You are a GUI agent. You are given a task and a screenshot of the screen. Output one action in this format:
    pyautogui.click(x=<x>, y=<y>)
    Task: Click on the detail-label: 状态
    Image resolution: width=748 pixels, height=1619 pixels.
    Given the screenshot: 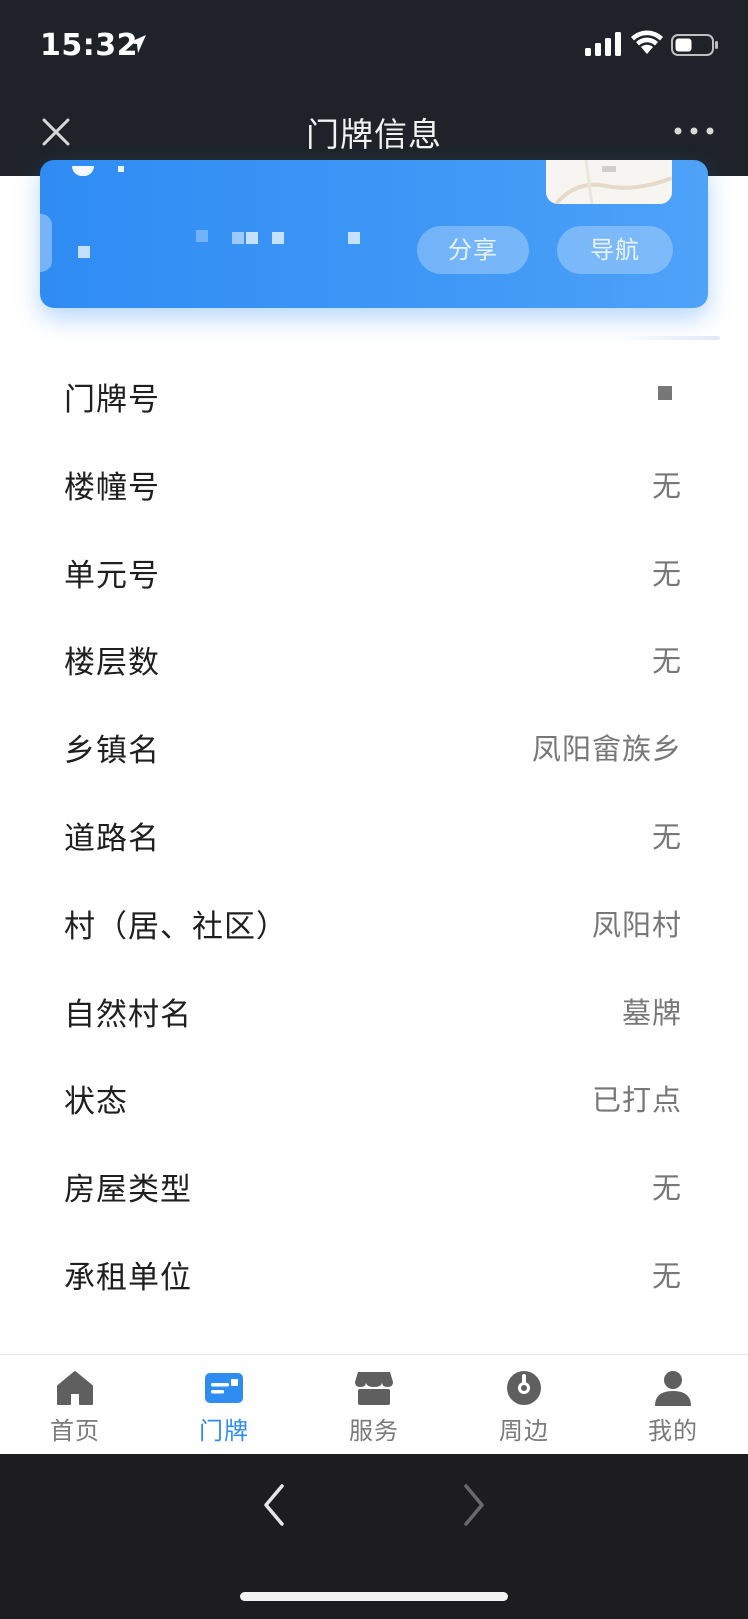 What is the action you would take?
    pyautogui.click(x=96, y=1102)
    